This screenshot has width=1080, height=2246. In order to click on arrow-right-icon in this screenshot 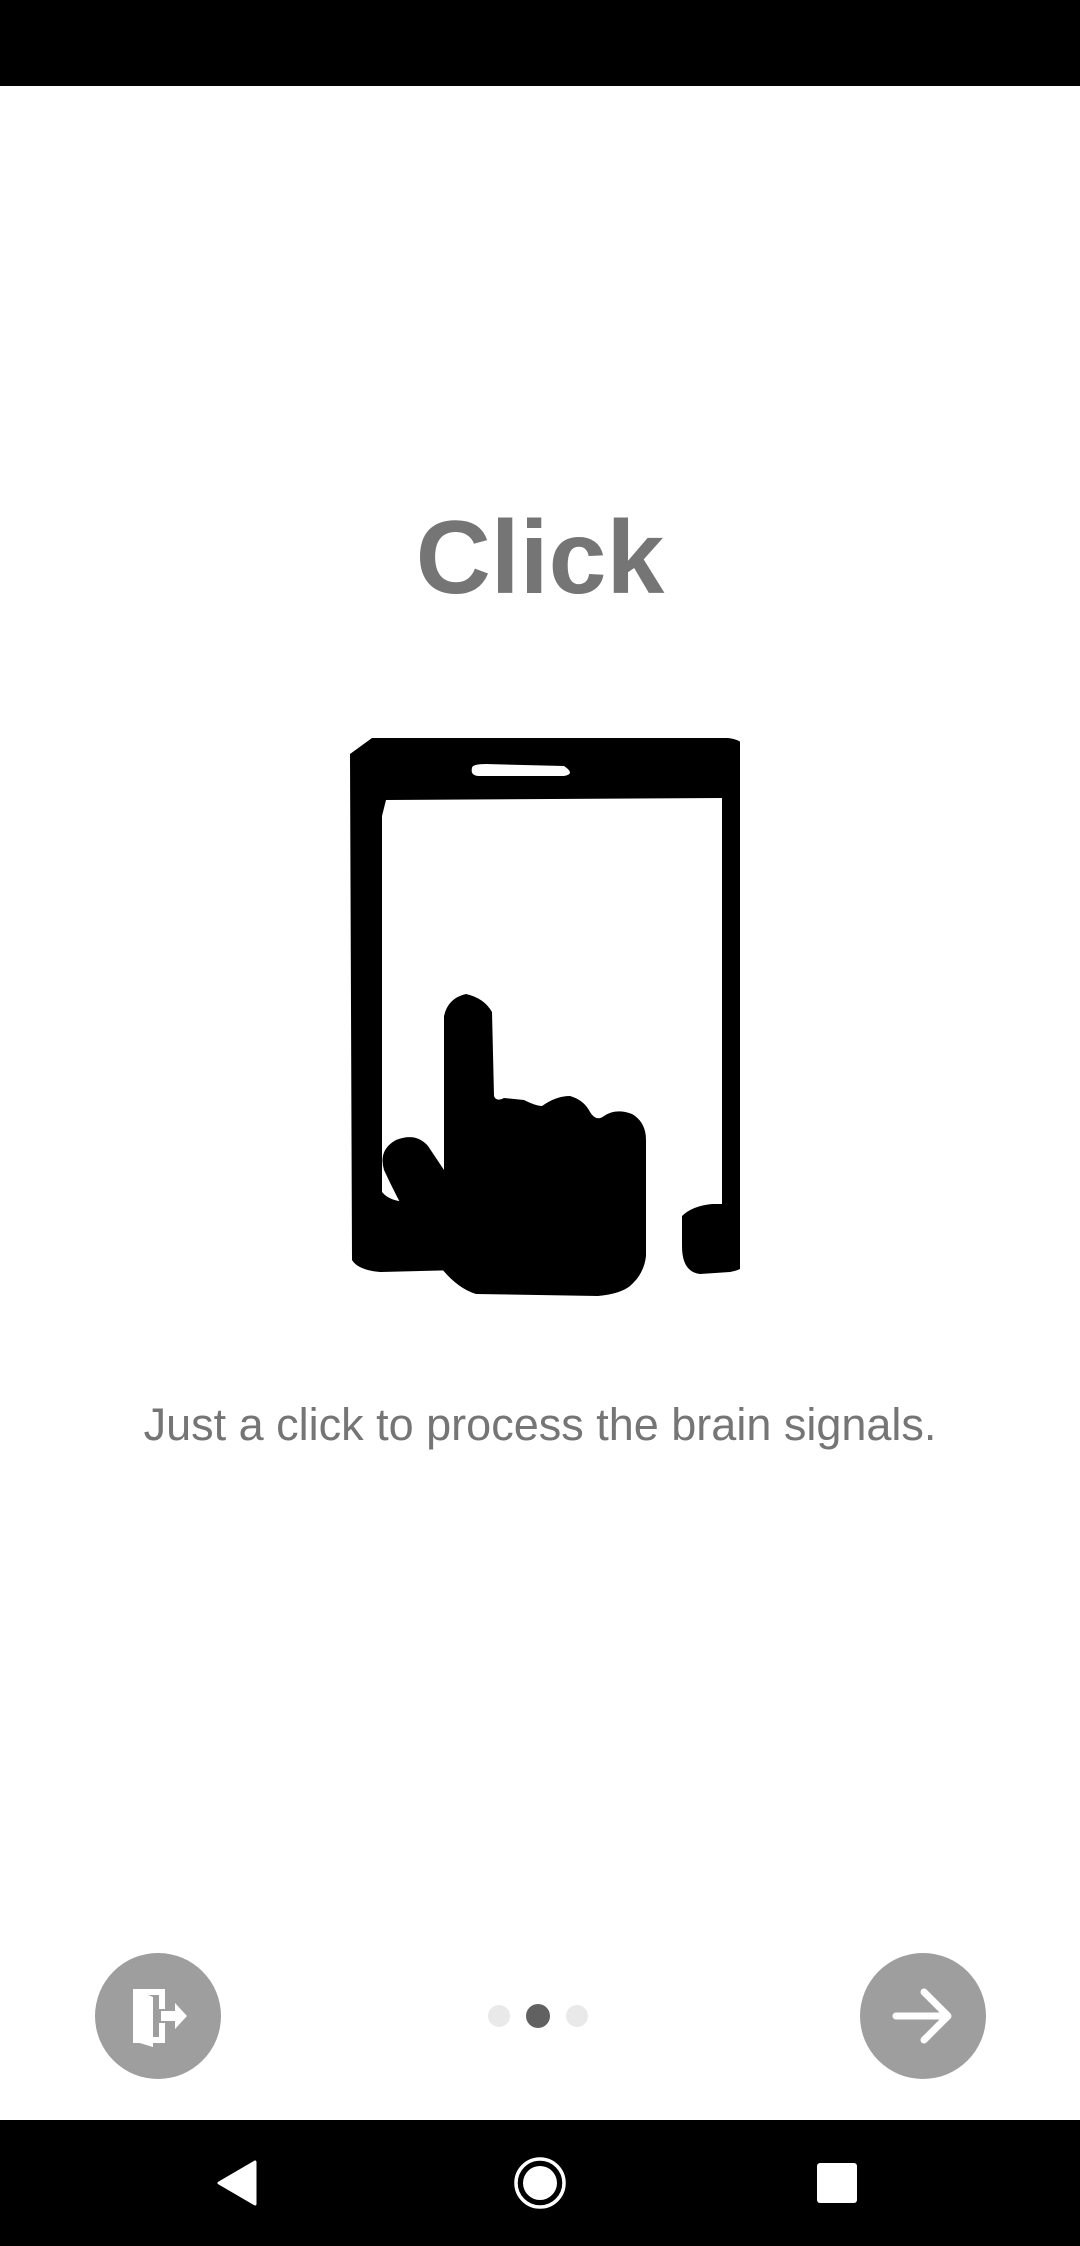, I will do `click(922, 2016)`.